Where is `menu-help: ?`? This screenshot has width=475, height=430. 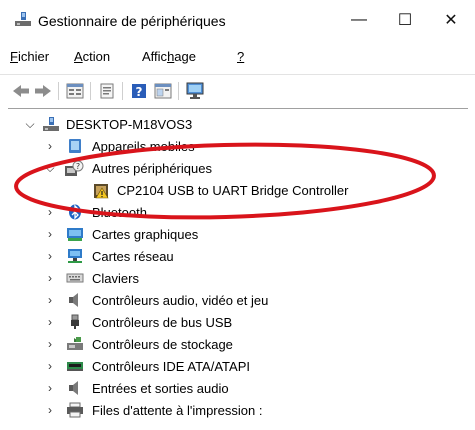
menu-help: ? is located at coordinates (240, 56).